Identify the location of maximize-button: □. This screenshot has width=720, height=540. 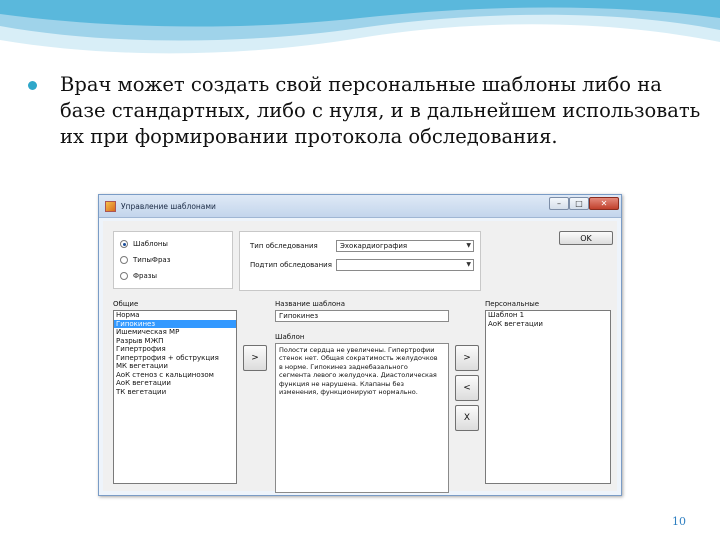
(579, 203).